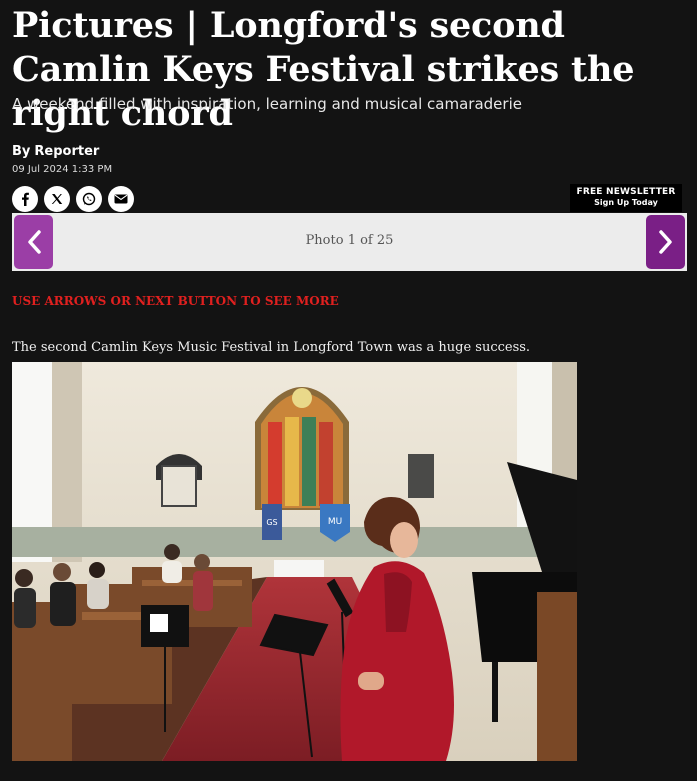 This screenshot has width=697, height=781. Describe the element at coordinates (626, 202) in the screenshot. I see `newsletter-subtitle: Sign Up Today` at that location.